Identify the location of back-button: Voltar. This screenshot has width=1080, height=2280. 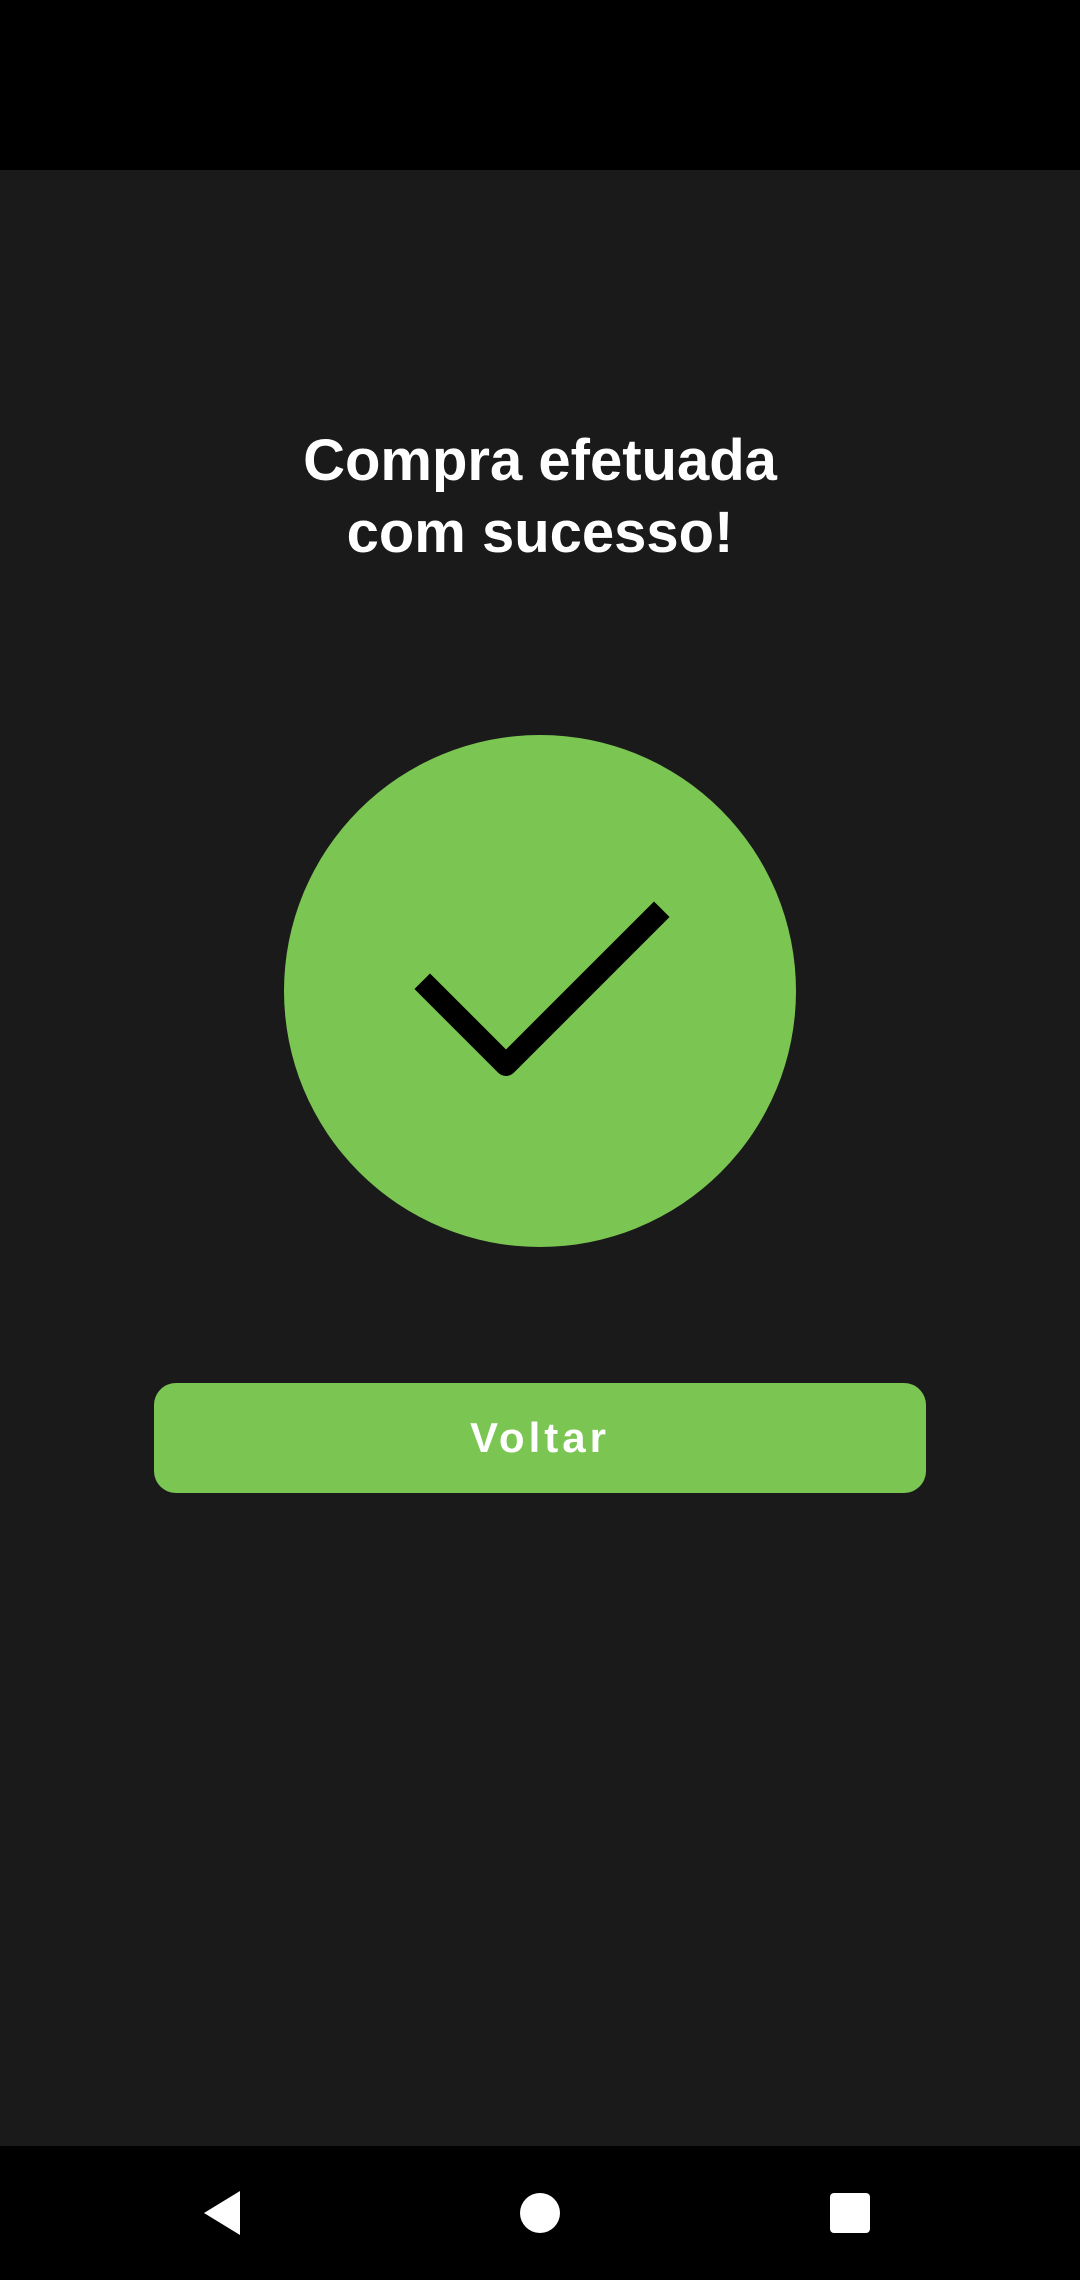
(540, 1438).